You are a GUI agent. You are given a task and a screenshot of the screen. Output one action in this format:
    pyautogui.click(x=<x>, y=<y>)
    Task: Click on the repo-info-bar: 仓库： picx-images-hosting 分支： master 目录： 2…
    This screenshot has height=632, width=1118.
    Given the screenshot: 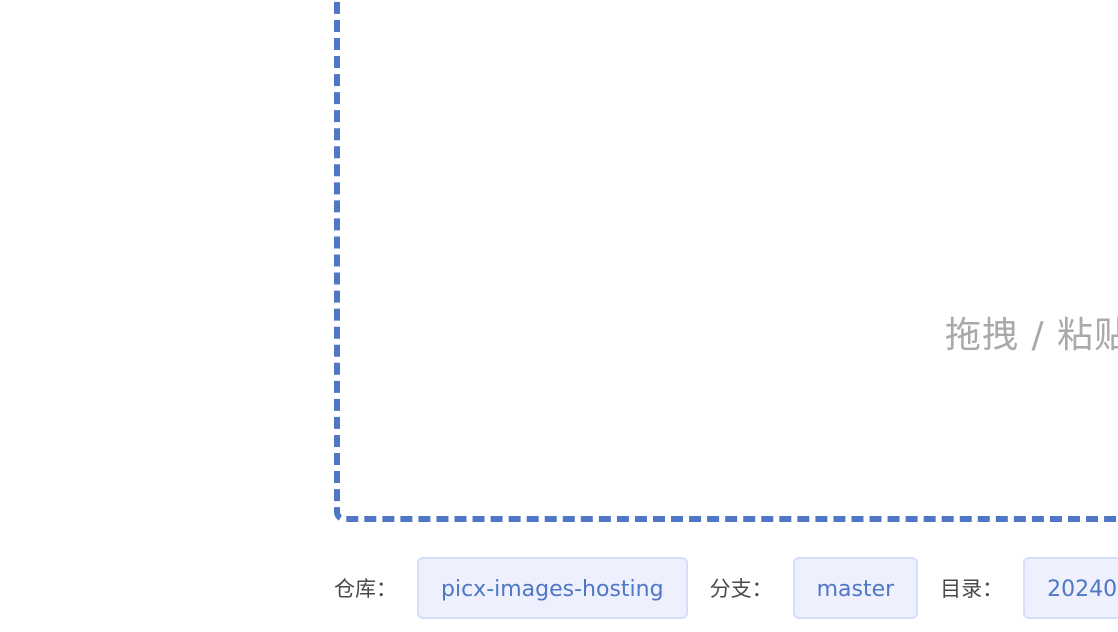 What is the action you would take?
    pyautogui.click(x=726, y=588)
    